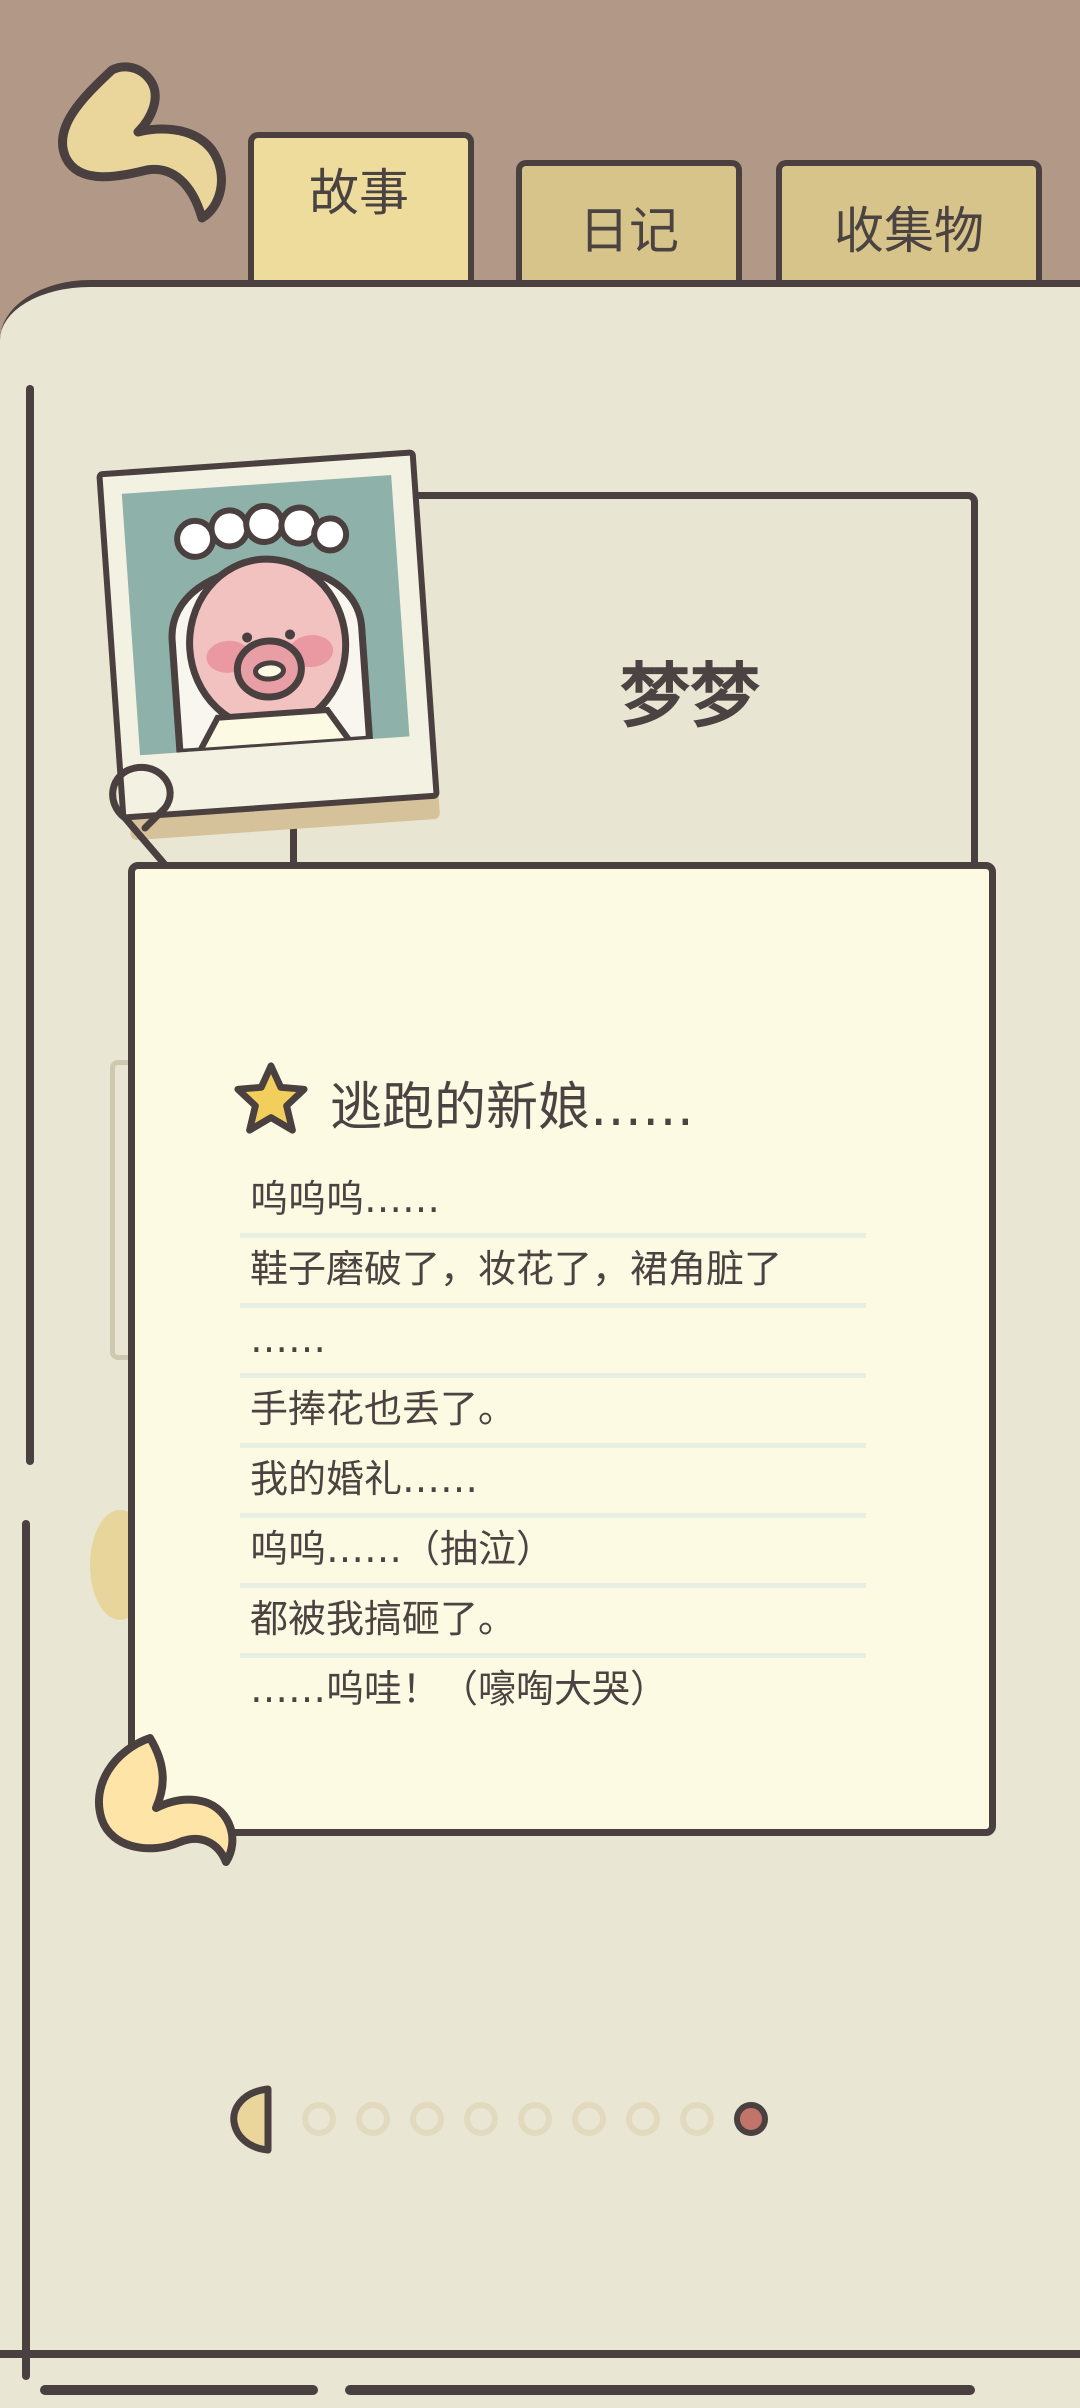  Describe the element at coordinates (553, 1553) in the screenshot. I see `story-line: 呜呜……（抽泣）` at that location.